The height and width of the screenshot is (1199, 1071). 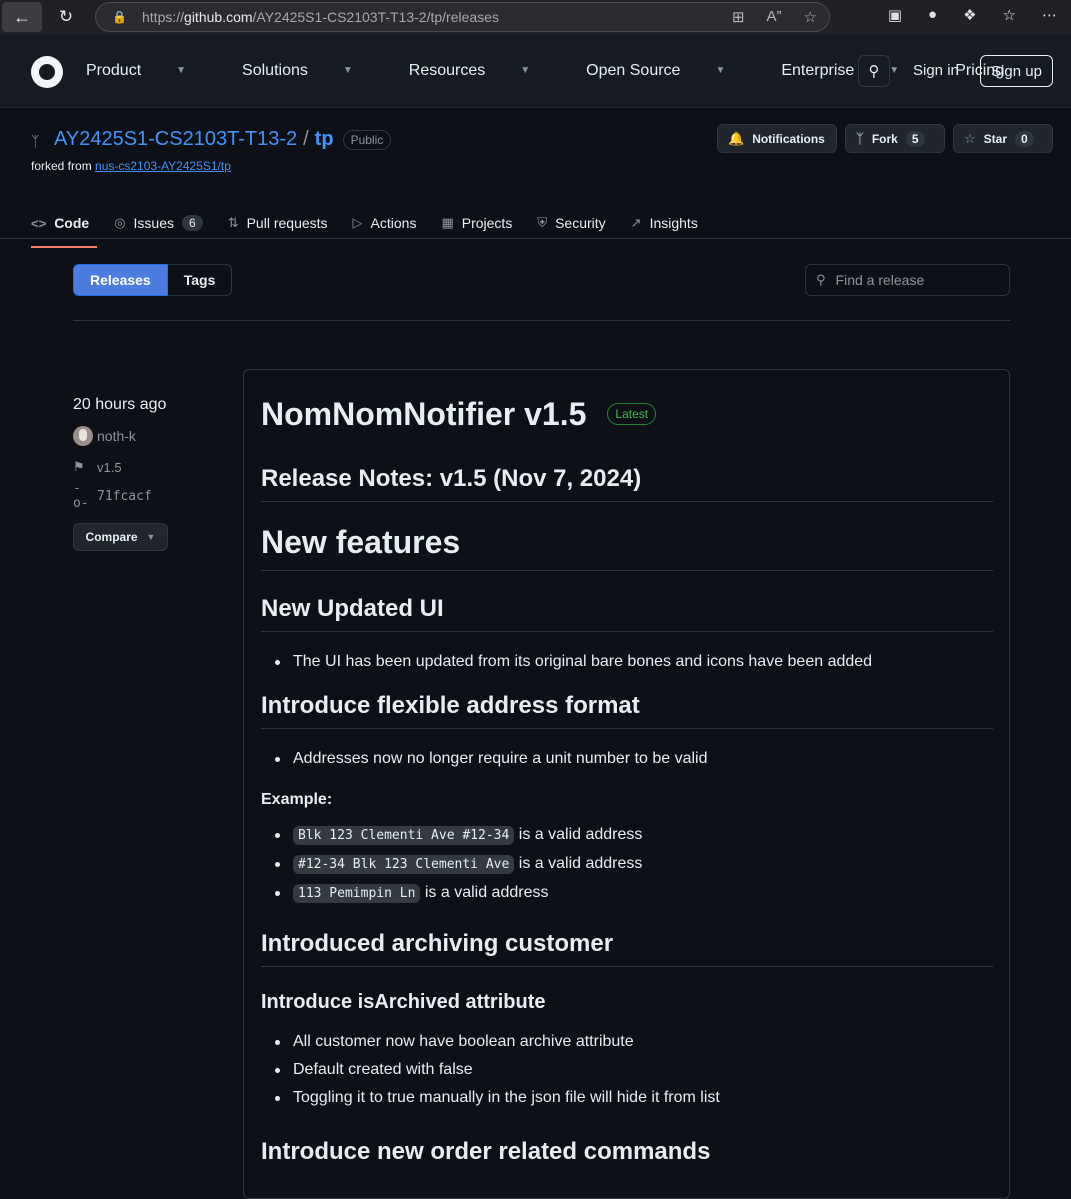 What do you see at coordinates (120, 280) in the screenshot?
I see `releases-tab-button: Releases` at bounding box center [120, 280].